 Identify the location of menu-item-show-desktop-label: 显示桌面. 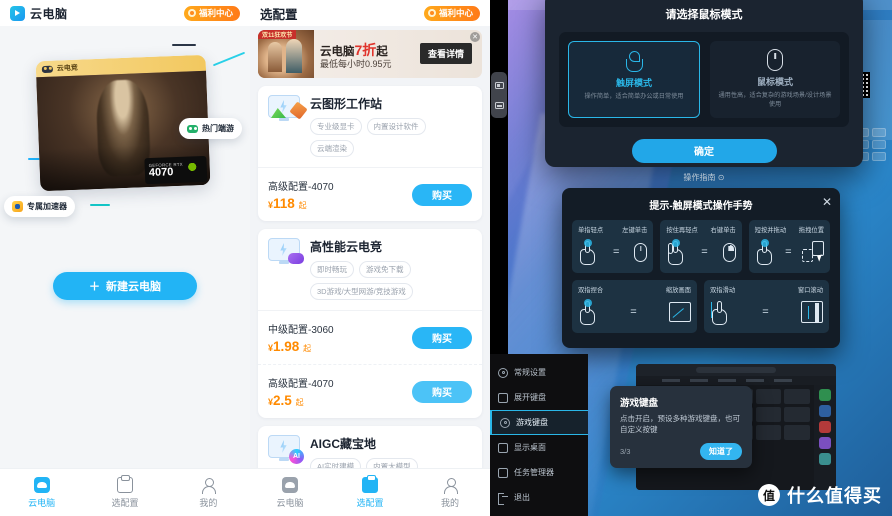
(530, 447).